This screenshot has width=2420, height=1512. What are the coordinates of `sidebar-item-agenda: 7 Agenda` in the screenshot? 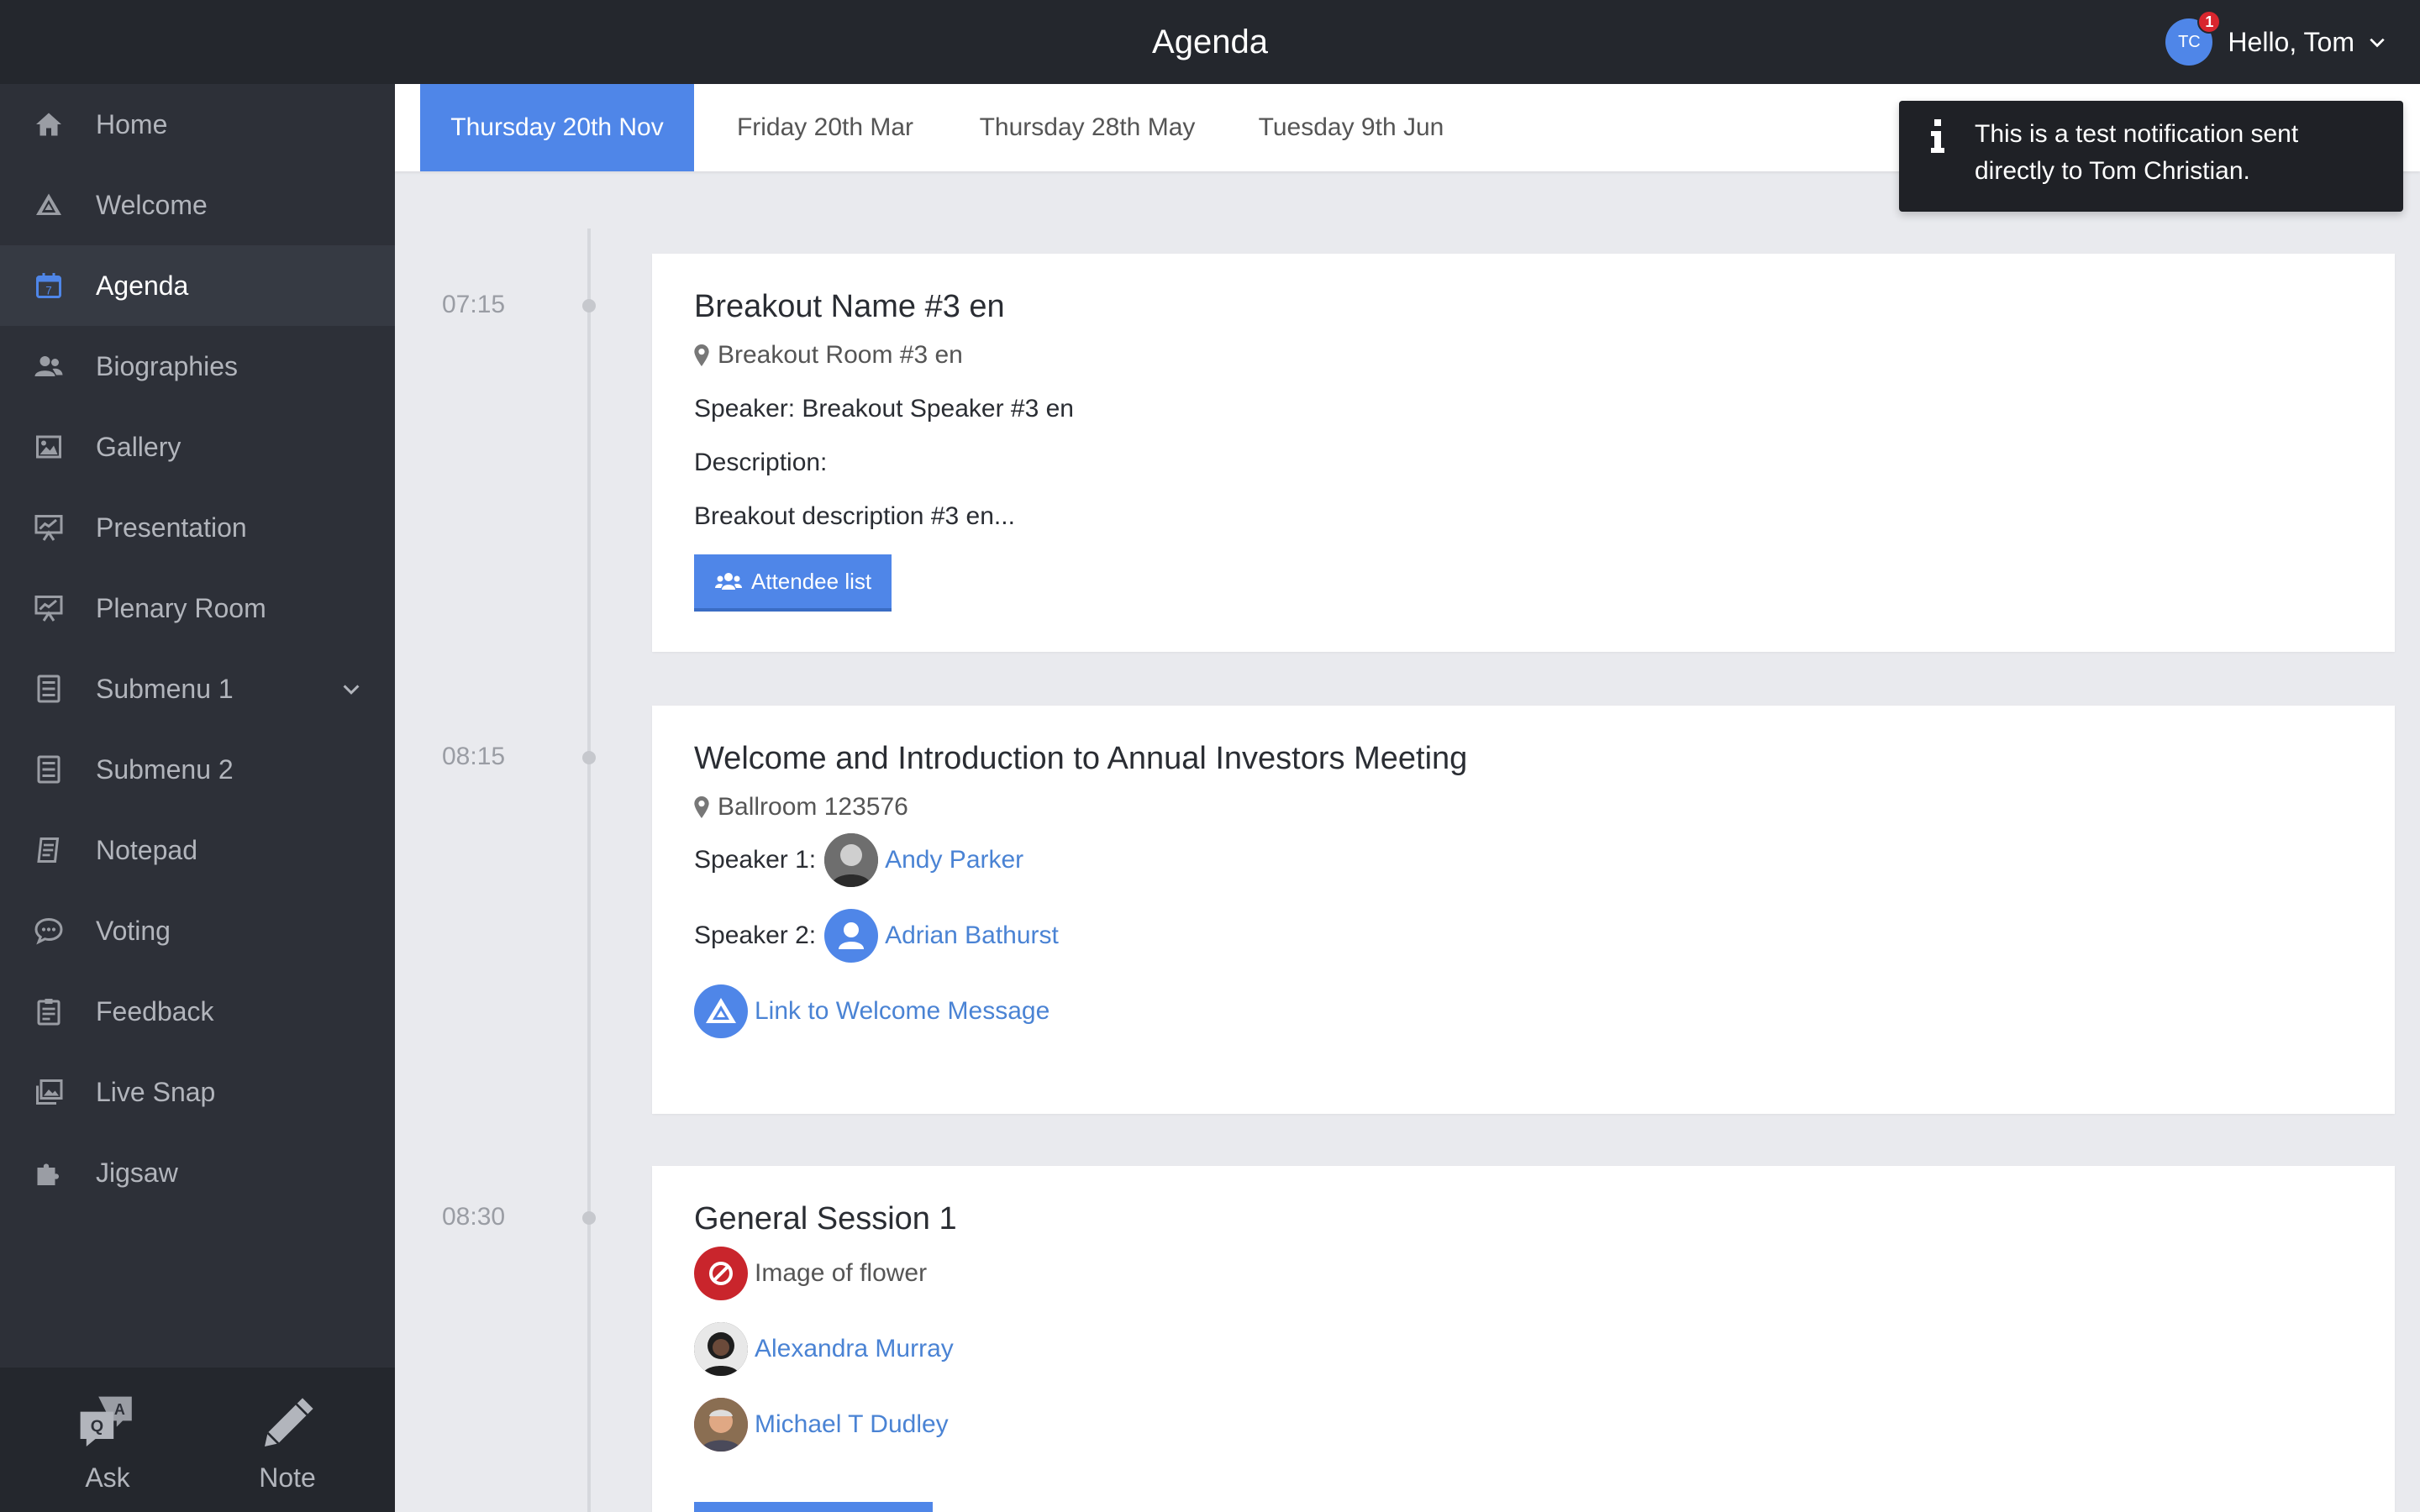 It's located at (197, 285).